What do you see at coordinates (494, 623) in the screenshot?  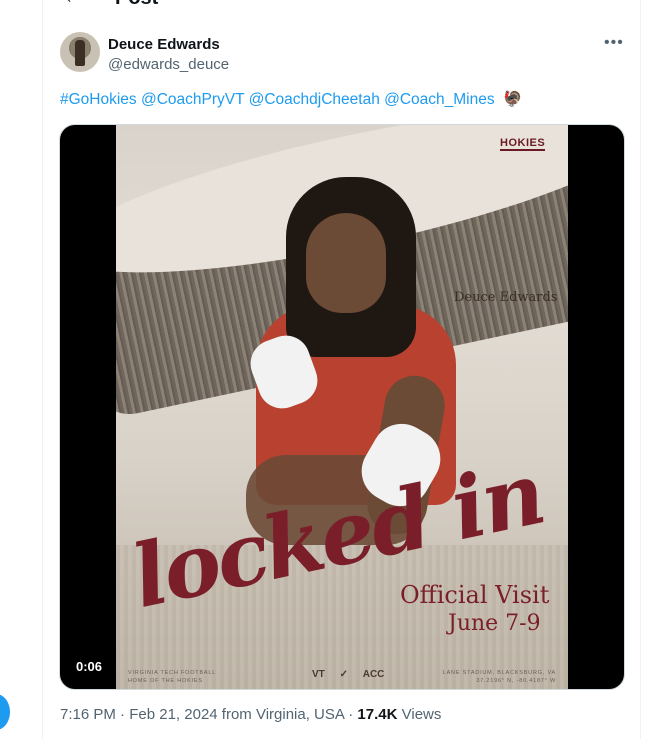 I see `poster-dates: June 7-9` at bounding box center [494, 623].